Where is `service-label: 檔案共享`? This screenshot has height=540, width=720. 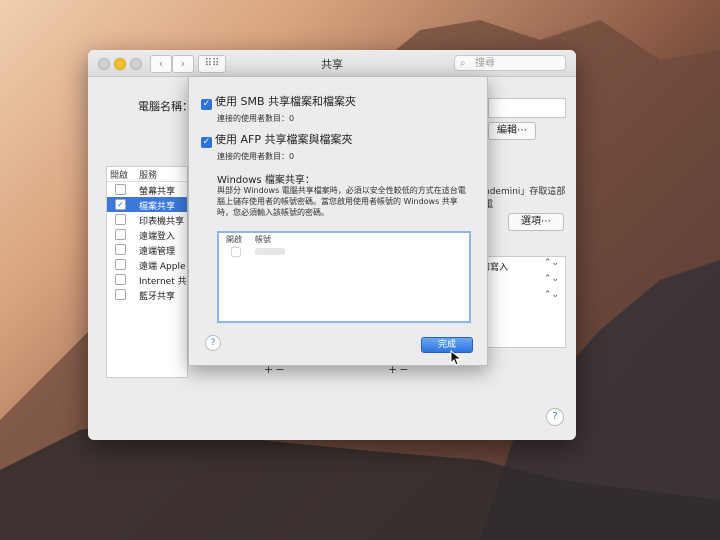 service-label: 檔案共享 is located at coordinates (157, 207).